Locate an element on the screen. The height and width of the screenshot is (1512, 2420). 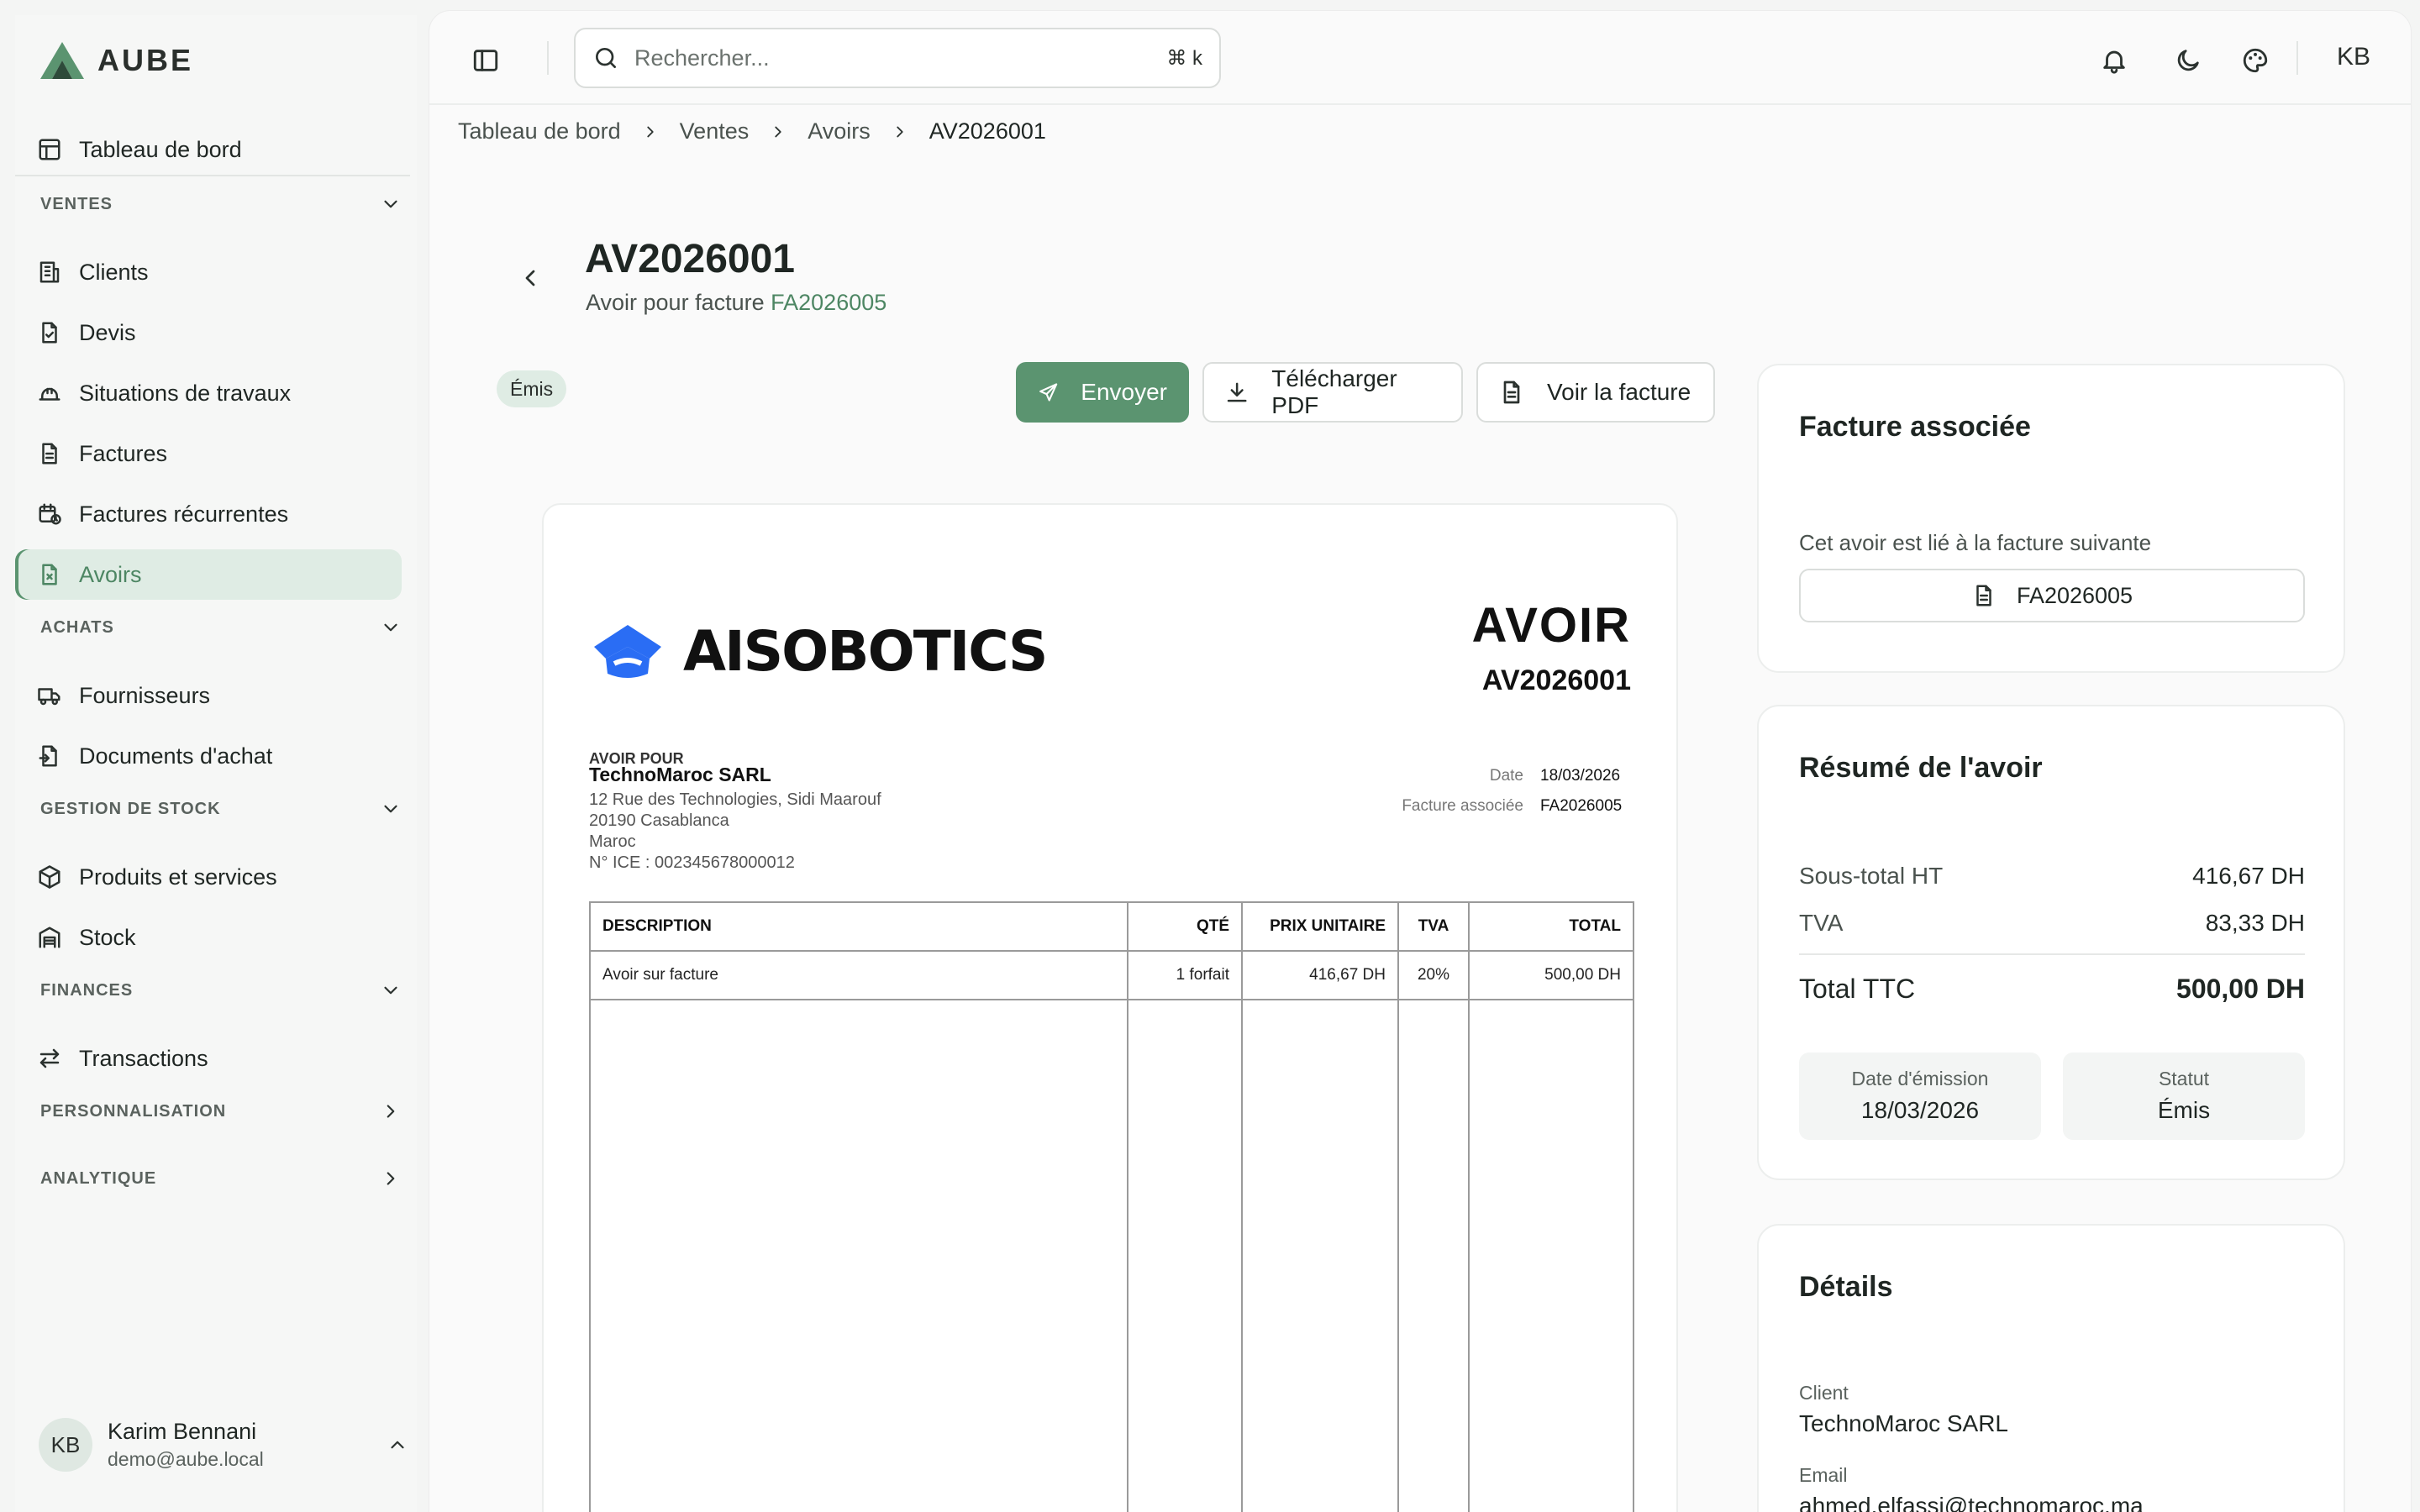
meta-label: Facture associée is located at coordinates (1463, 806).